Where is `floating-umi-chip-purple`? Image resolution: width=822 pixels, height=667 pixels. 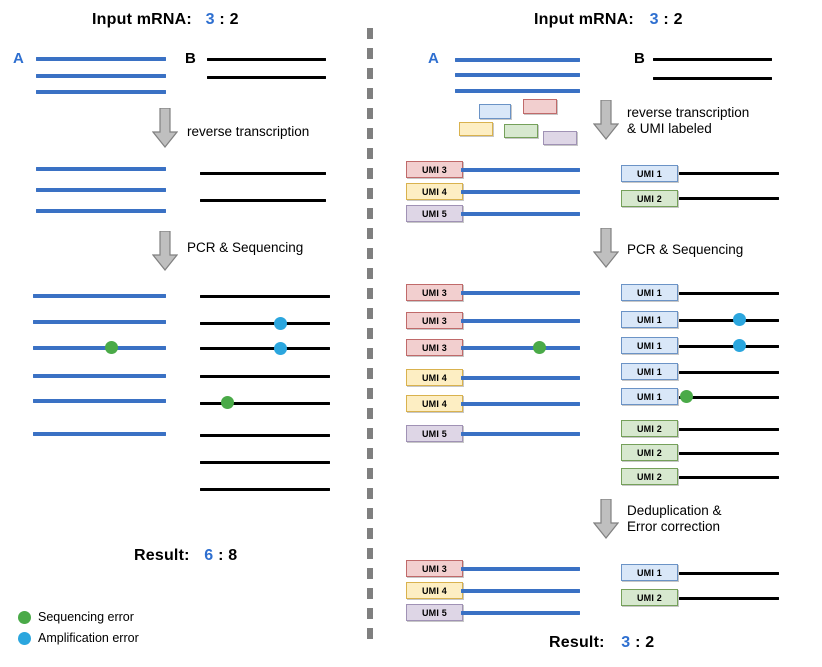 floating-umi-chip-purple is located at coordinates (560, 138).